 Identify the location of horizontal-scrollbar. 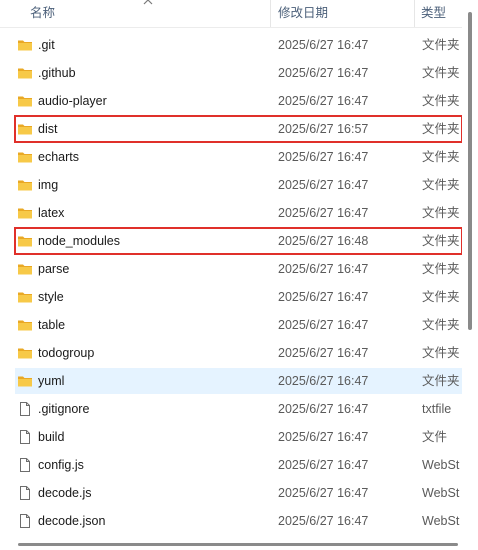
(231, 544).